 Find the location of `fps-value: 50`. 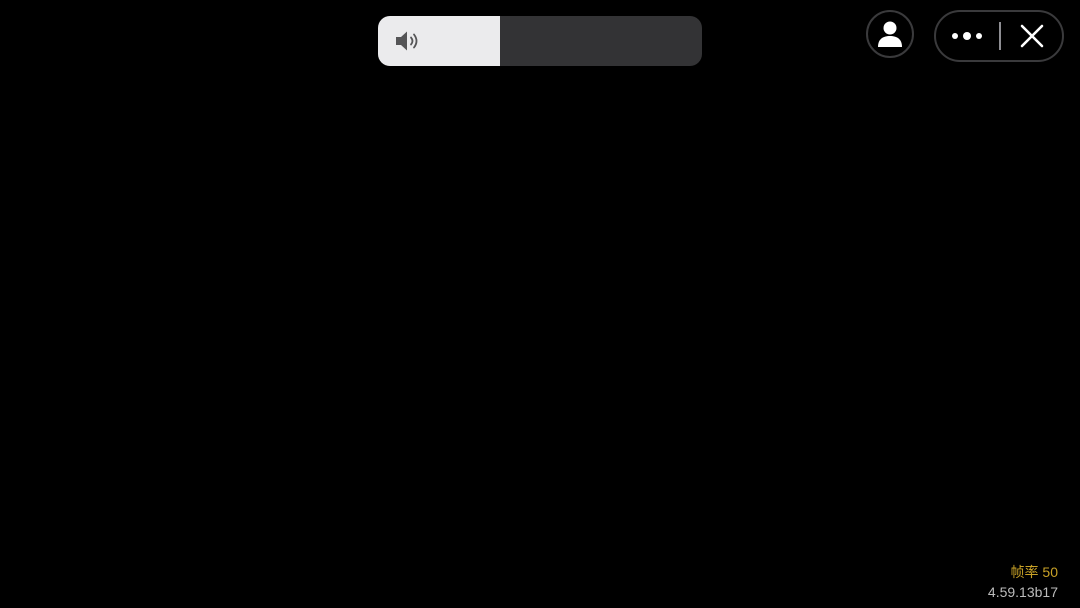

fps-value: 50 is located at coordinates (1050, 572).